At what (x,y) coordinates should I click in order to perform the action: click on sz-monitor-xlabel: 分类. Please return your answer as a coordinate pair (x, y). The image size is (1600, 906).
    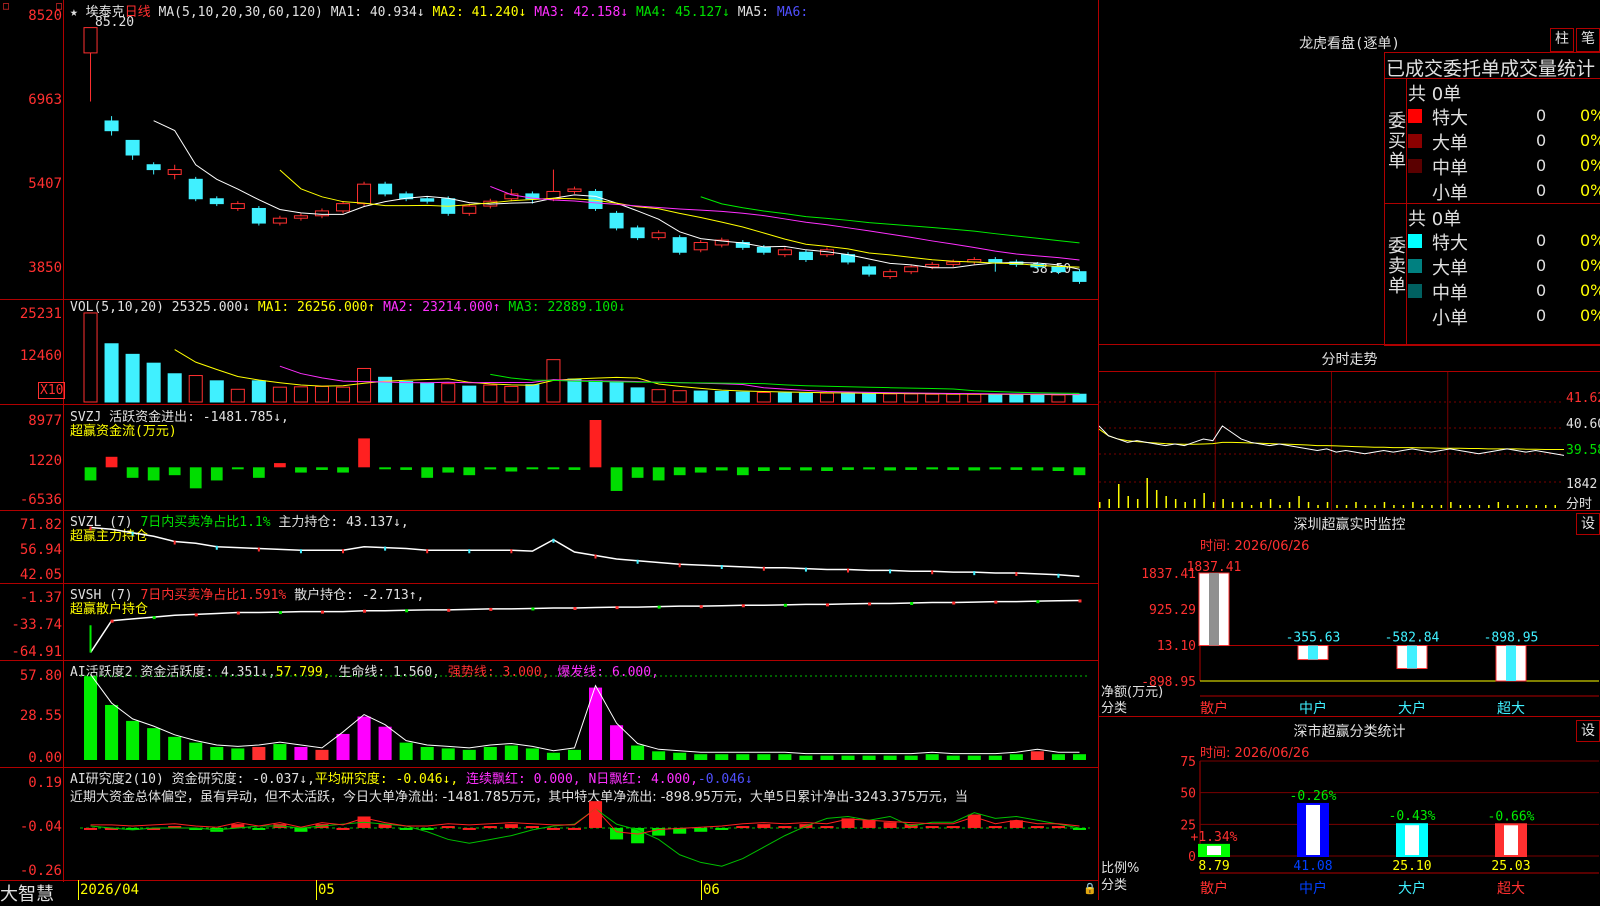
    Looking at the image, I should click on (1114, 708).